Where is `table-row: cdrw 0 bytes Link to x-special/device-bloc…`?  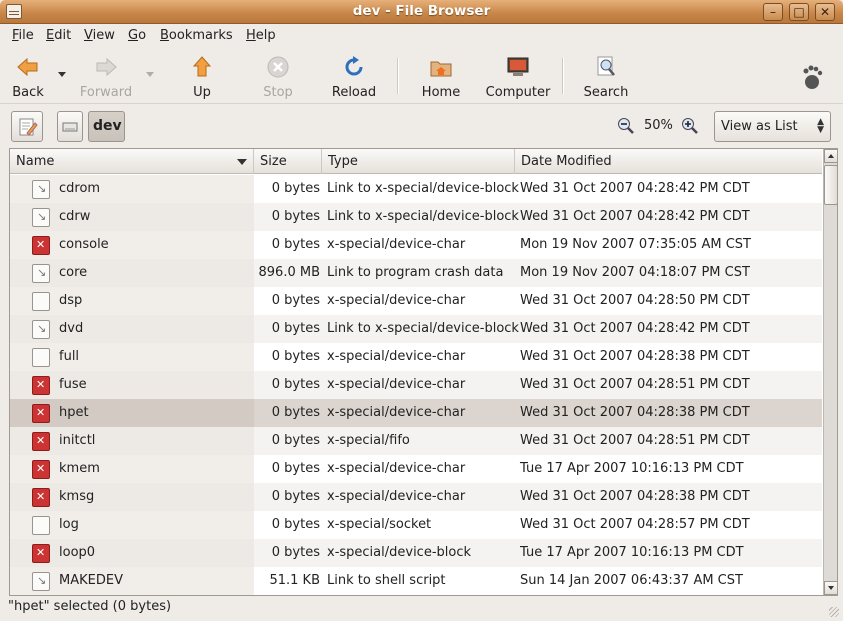
table-row: cdrw 0 bytes Link to x-special/device-bloc… is located at coordinates (416, 217).